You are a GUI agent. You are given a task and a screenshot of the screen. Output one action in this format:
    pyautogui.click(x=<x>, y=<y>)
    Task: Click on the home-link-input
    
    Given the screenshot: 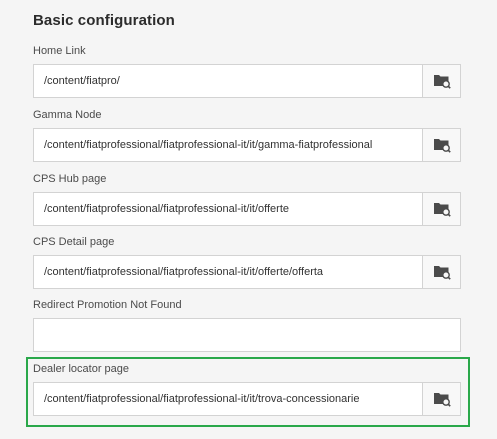 What is the action you would take?
    pyautogui.click(x=228, y=81)
    